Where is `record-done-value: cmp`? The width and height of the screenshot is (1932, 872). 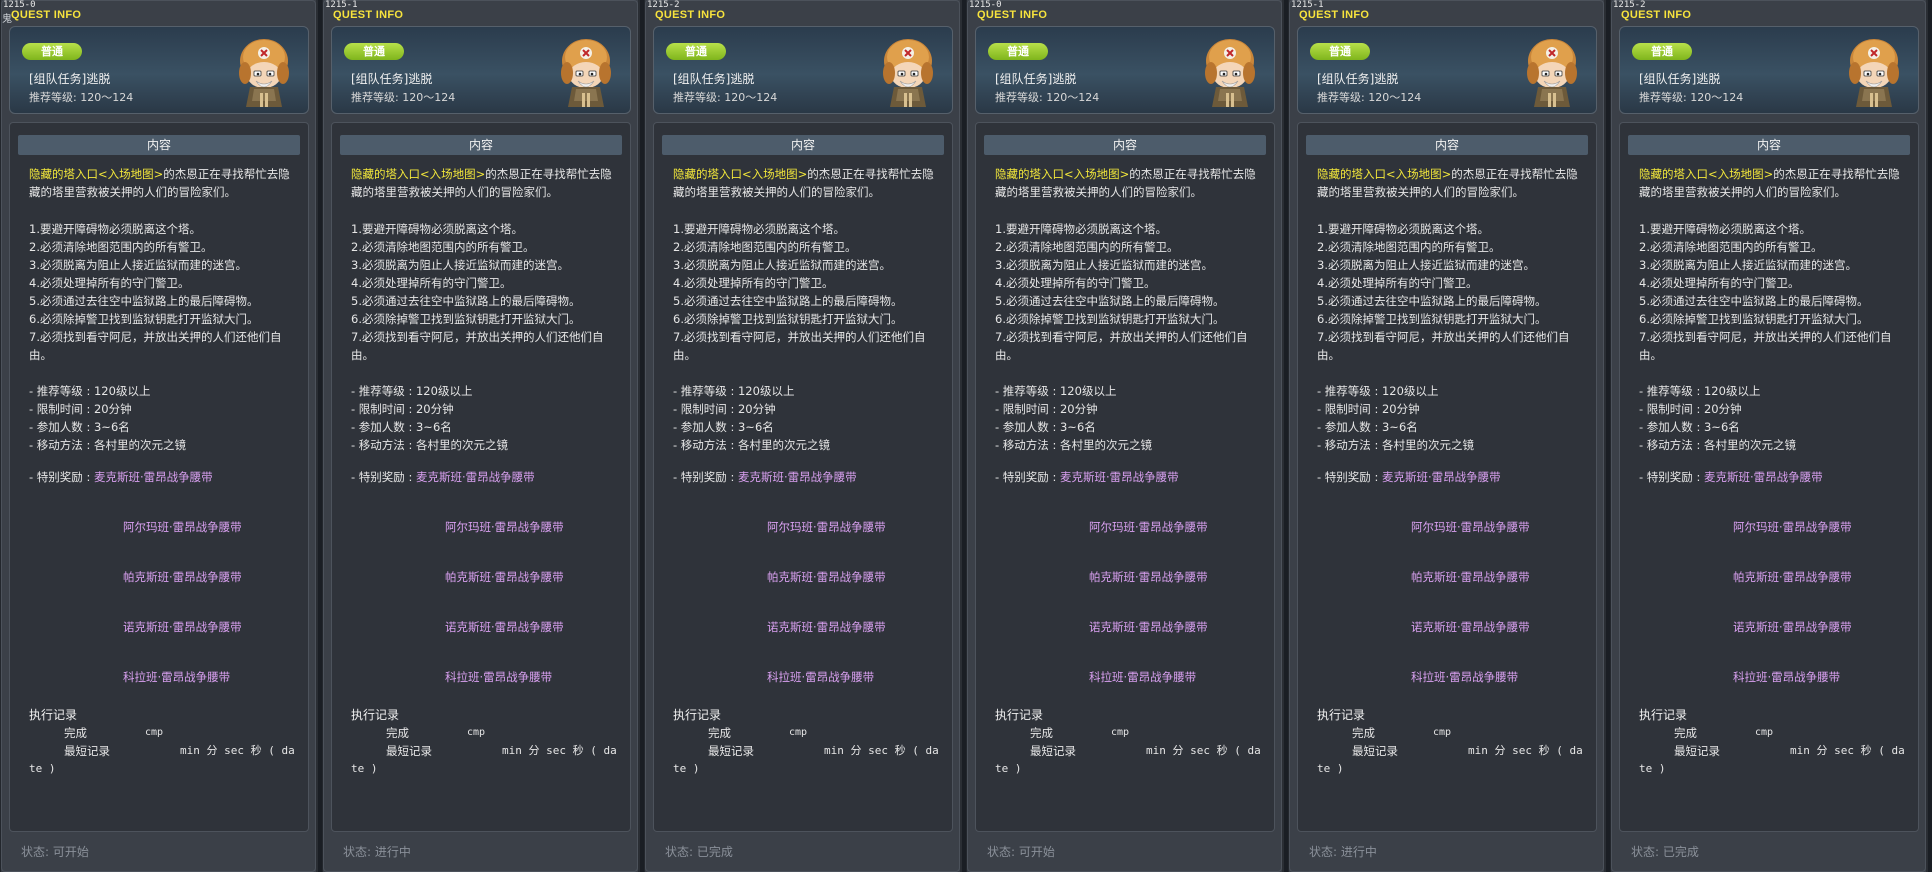
record-done-value: cmp is located at coordinates (154, 732).